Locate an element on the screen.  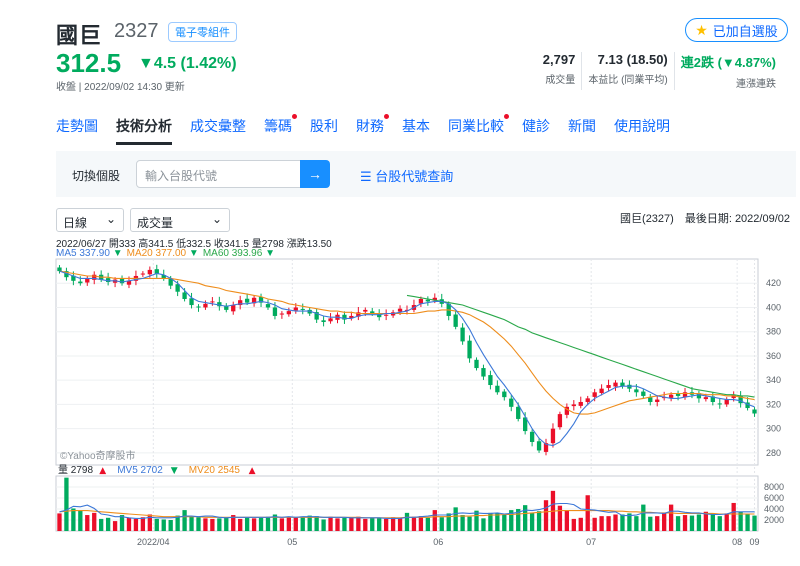
volume-legend-text: MV5 2702 is located at coordinates (140, 470).